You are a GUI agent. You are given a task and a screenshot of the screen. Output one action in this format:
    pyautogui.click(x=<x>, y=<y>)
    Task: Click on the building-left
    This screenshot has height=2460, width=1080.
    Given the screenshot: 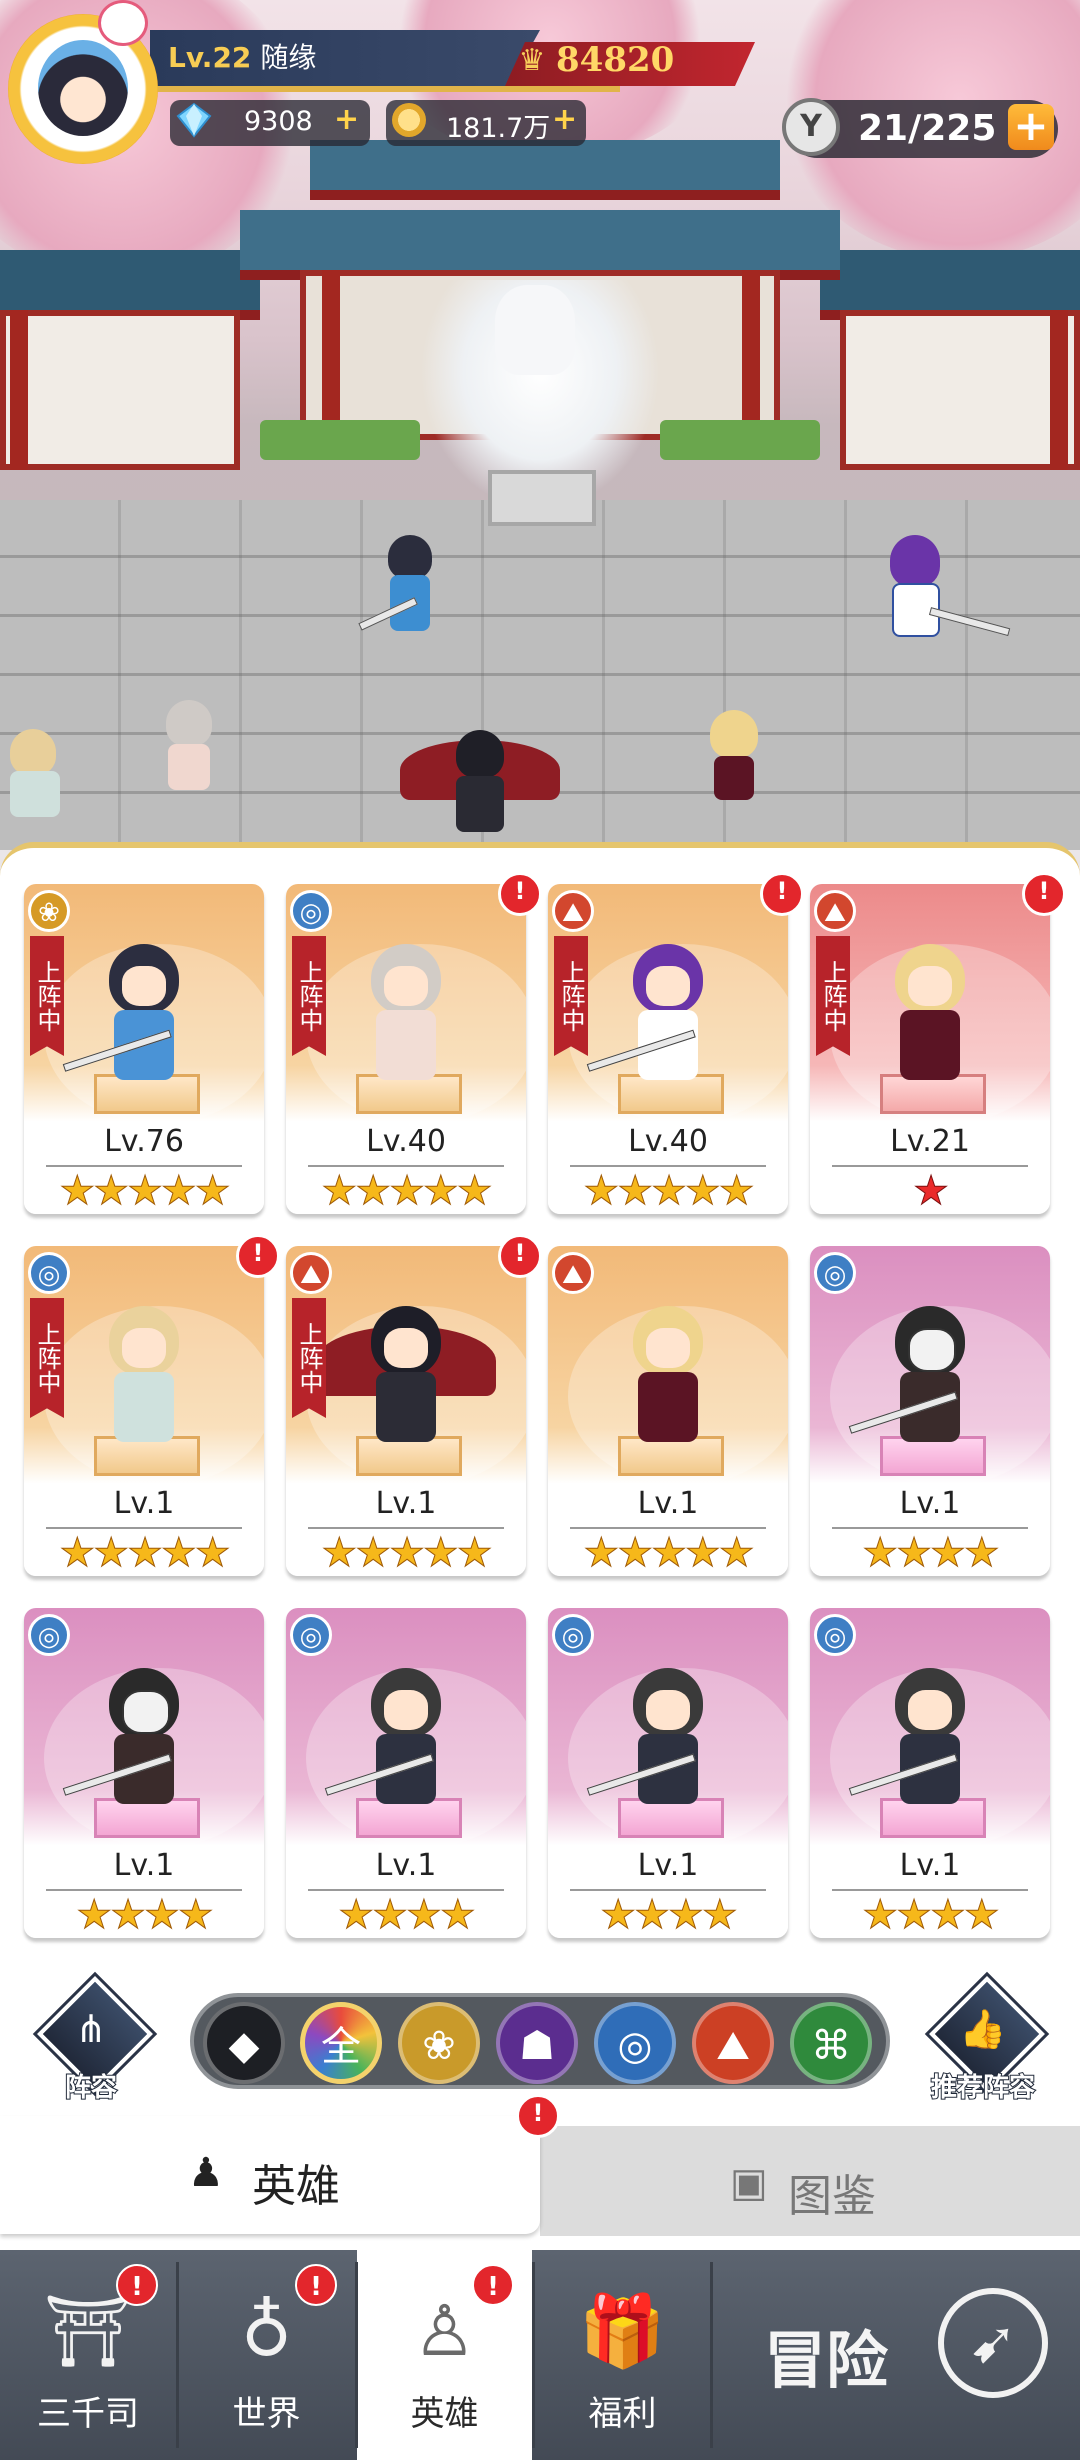 What is the action you would take?
    pyautogui.click(x=120, y=390)
    